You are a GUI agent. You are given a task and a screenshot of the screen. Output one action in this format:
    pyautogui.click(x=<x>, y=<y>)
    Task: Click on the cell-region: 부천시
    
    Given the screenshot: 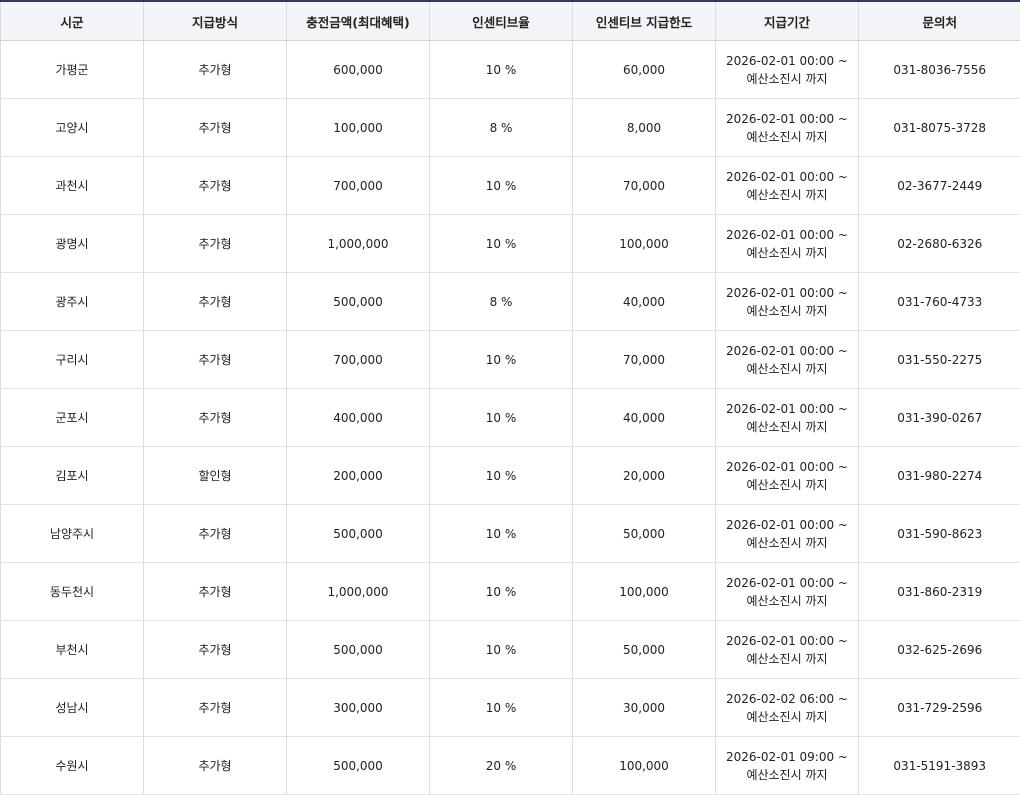 What is the action you would take?
    pyautogui.click(x=72, y=650)
    